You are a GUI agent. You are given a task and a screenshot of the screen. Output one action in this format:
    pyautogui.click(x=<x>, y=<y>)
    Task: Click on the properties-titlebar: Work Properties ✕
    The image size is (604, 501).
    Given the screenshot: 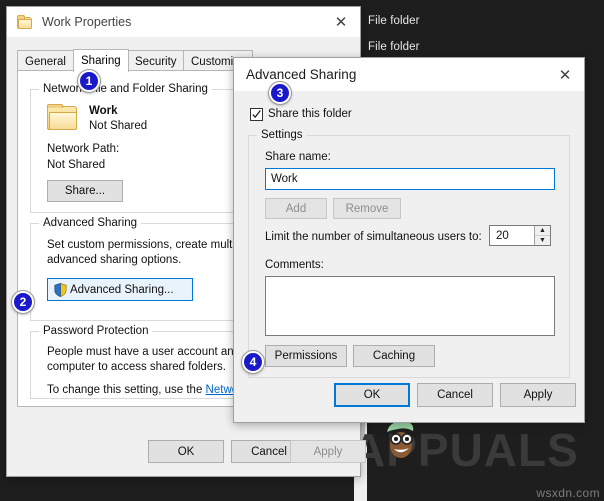 What is the action you would take?
    pyautogui.click(x=183, y=22)
    